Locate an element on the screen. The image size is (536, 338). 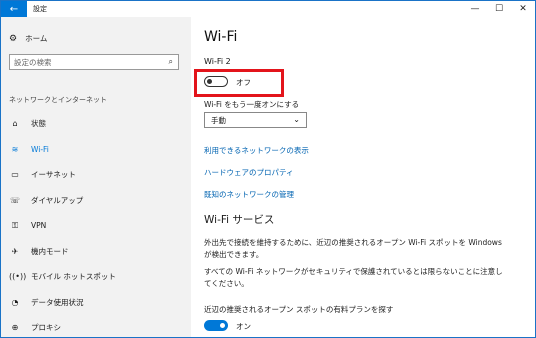
page-title: Wi-Fi is located at coordinates (221, 37).